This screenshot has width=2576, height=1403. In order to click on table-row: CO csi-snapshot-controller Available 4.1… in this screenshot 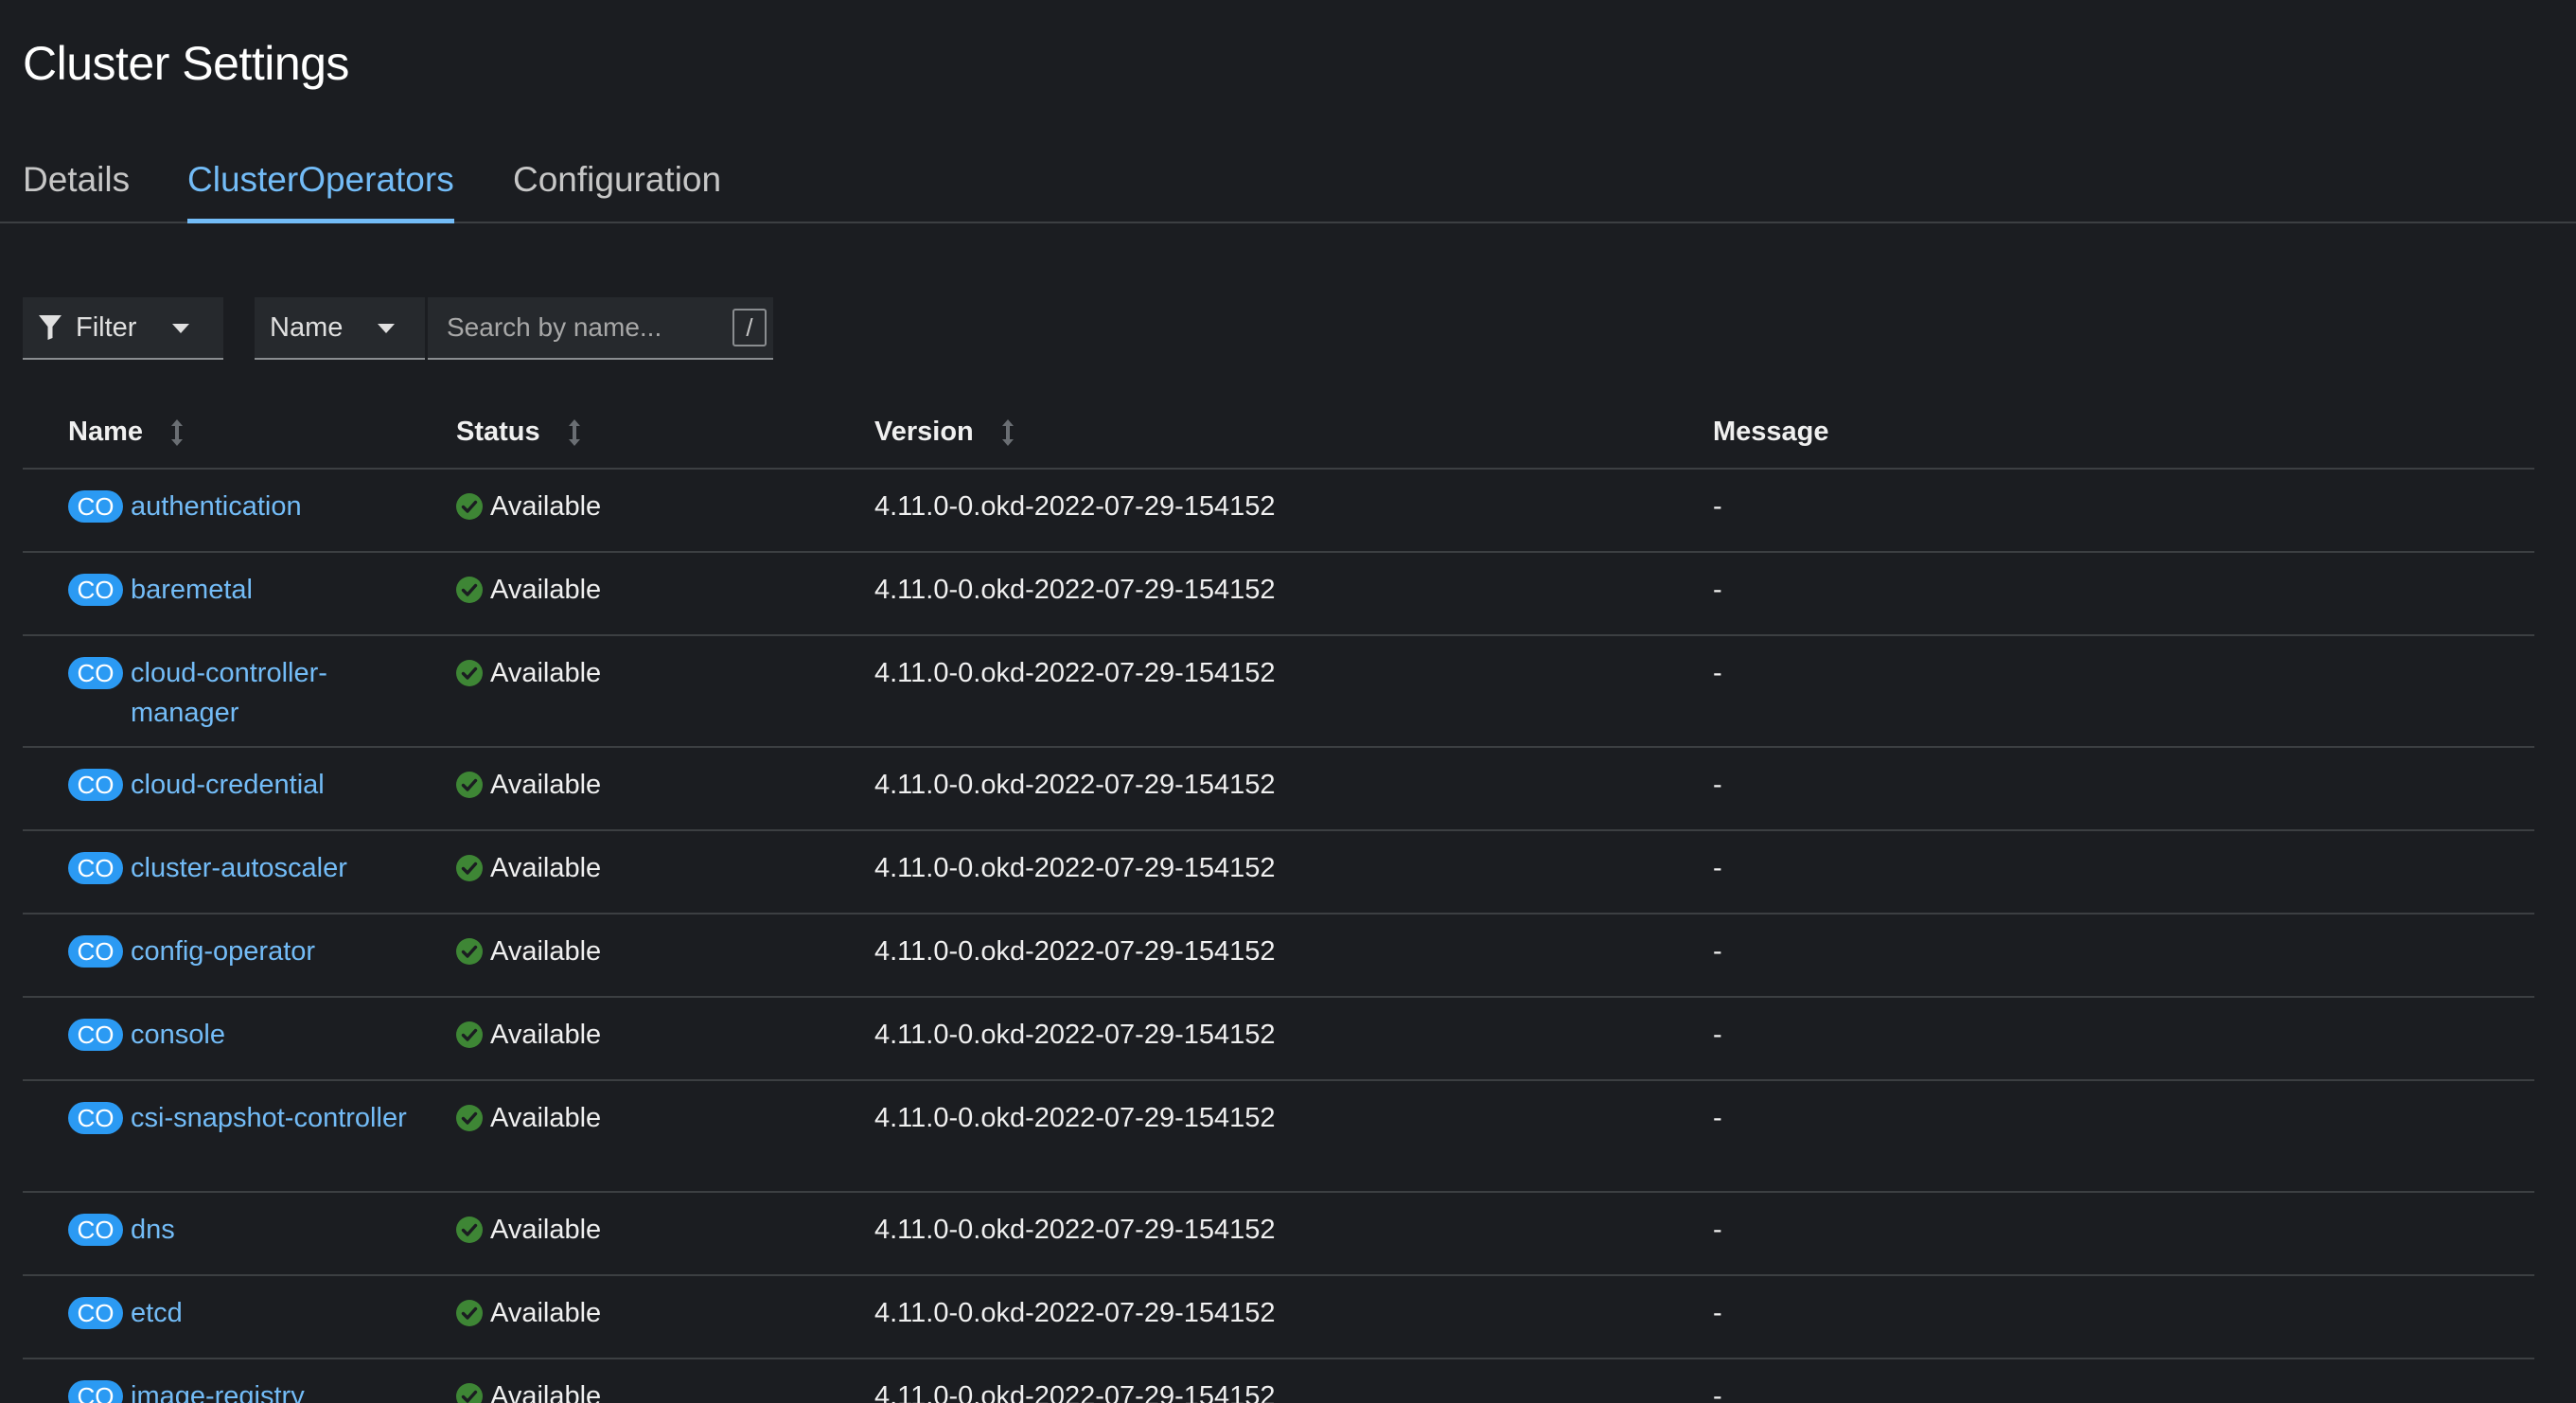, I will do `click(1278, 1137)`.